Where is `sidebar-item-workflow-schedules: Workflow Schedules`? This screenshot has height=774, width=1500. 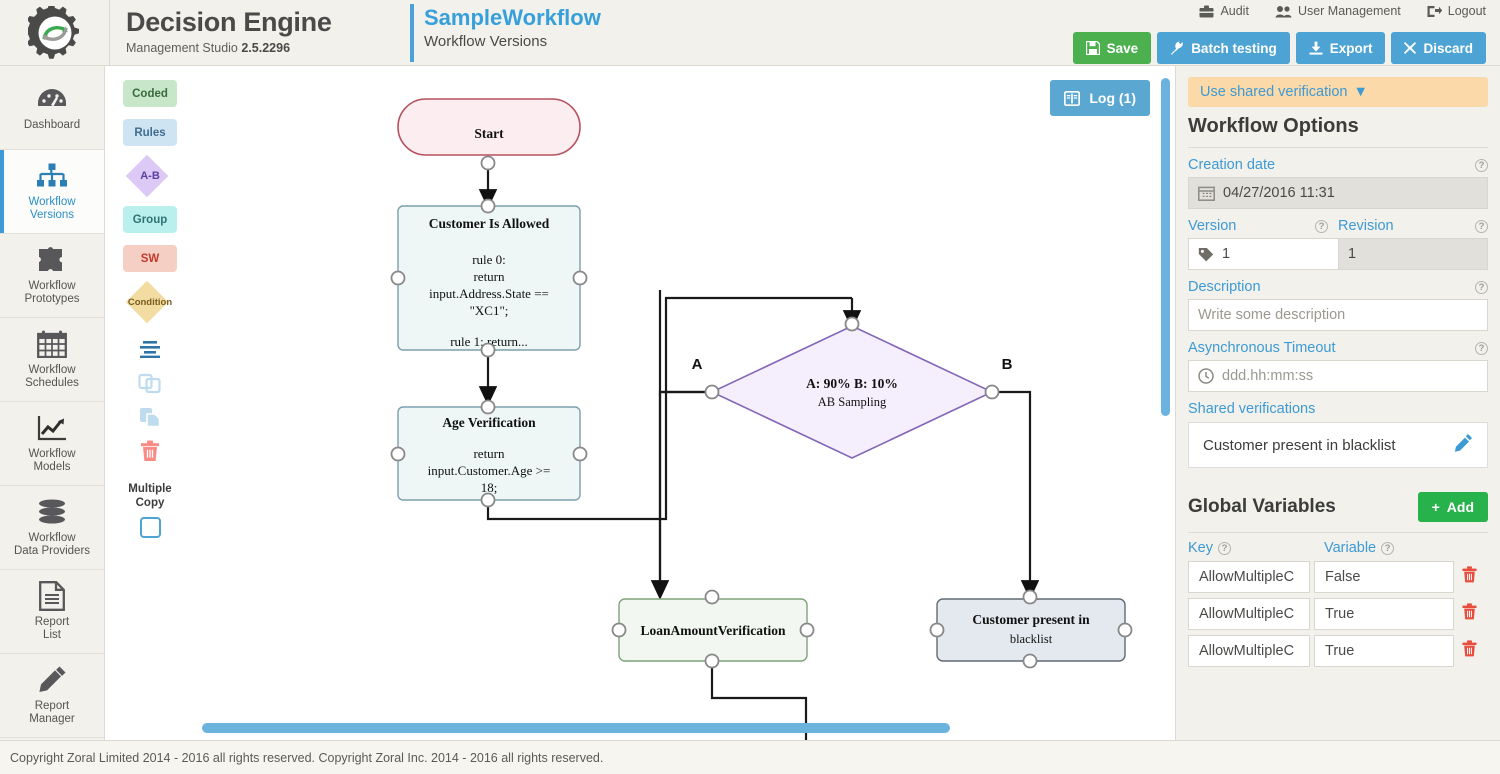
sidebar-item-workflow-schedules: Workflow Schedules is located at coordinates (52, 360).